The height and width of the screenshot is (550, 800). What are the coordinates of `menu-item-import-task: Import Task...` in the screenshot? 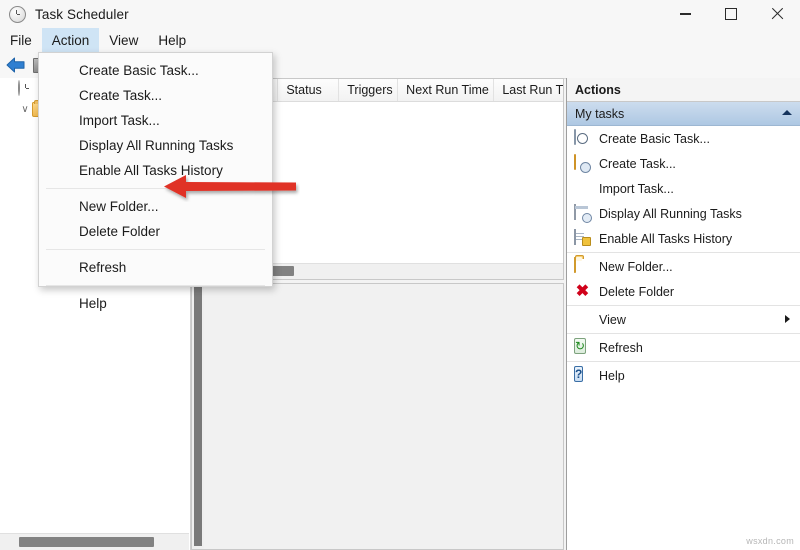 It's located at (155, 120).